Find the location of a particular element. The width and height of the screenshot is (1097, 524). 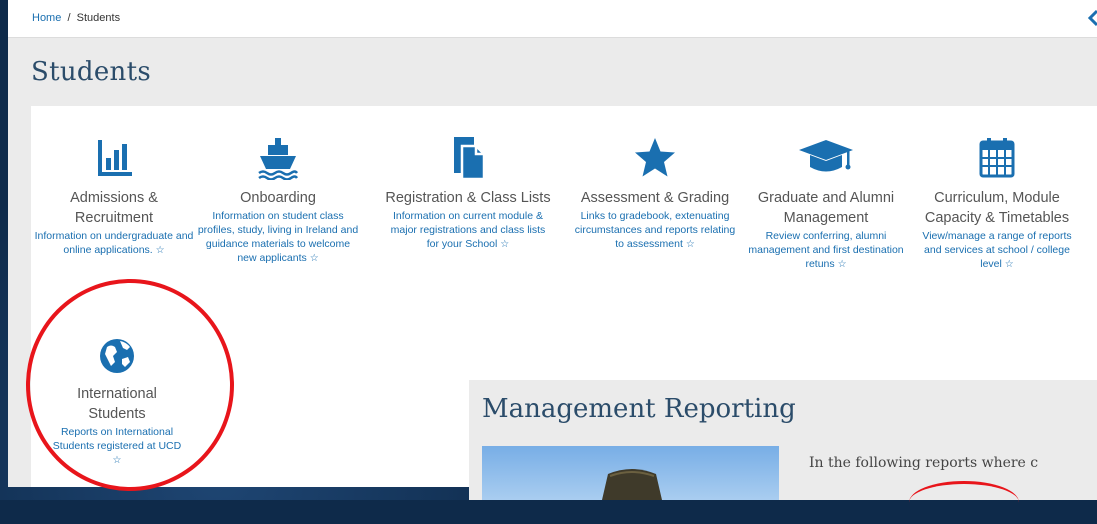

breadcrumb-home-link: Home is located at coordinates (46, 18).